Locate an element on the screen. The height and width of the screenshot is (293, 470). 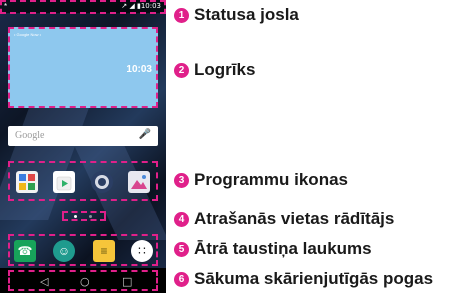
callout-label: Statusa josla is located at coordinates (246, 14).